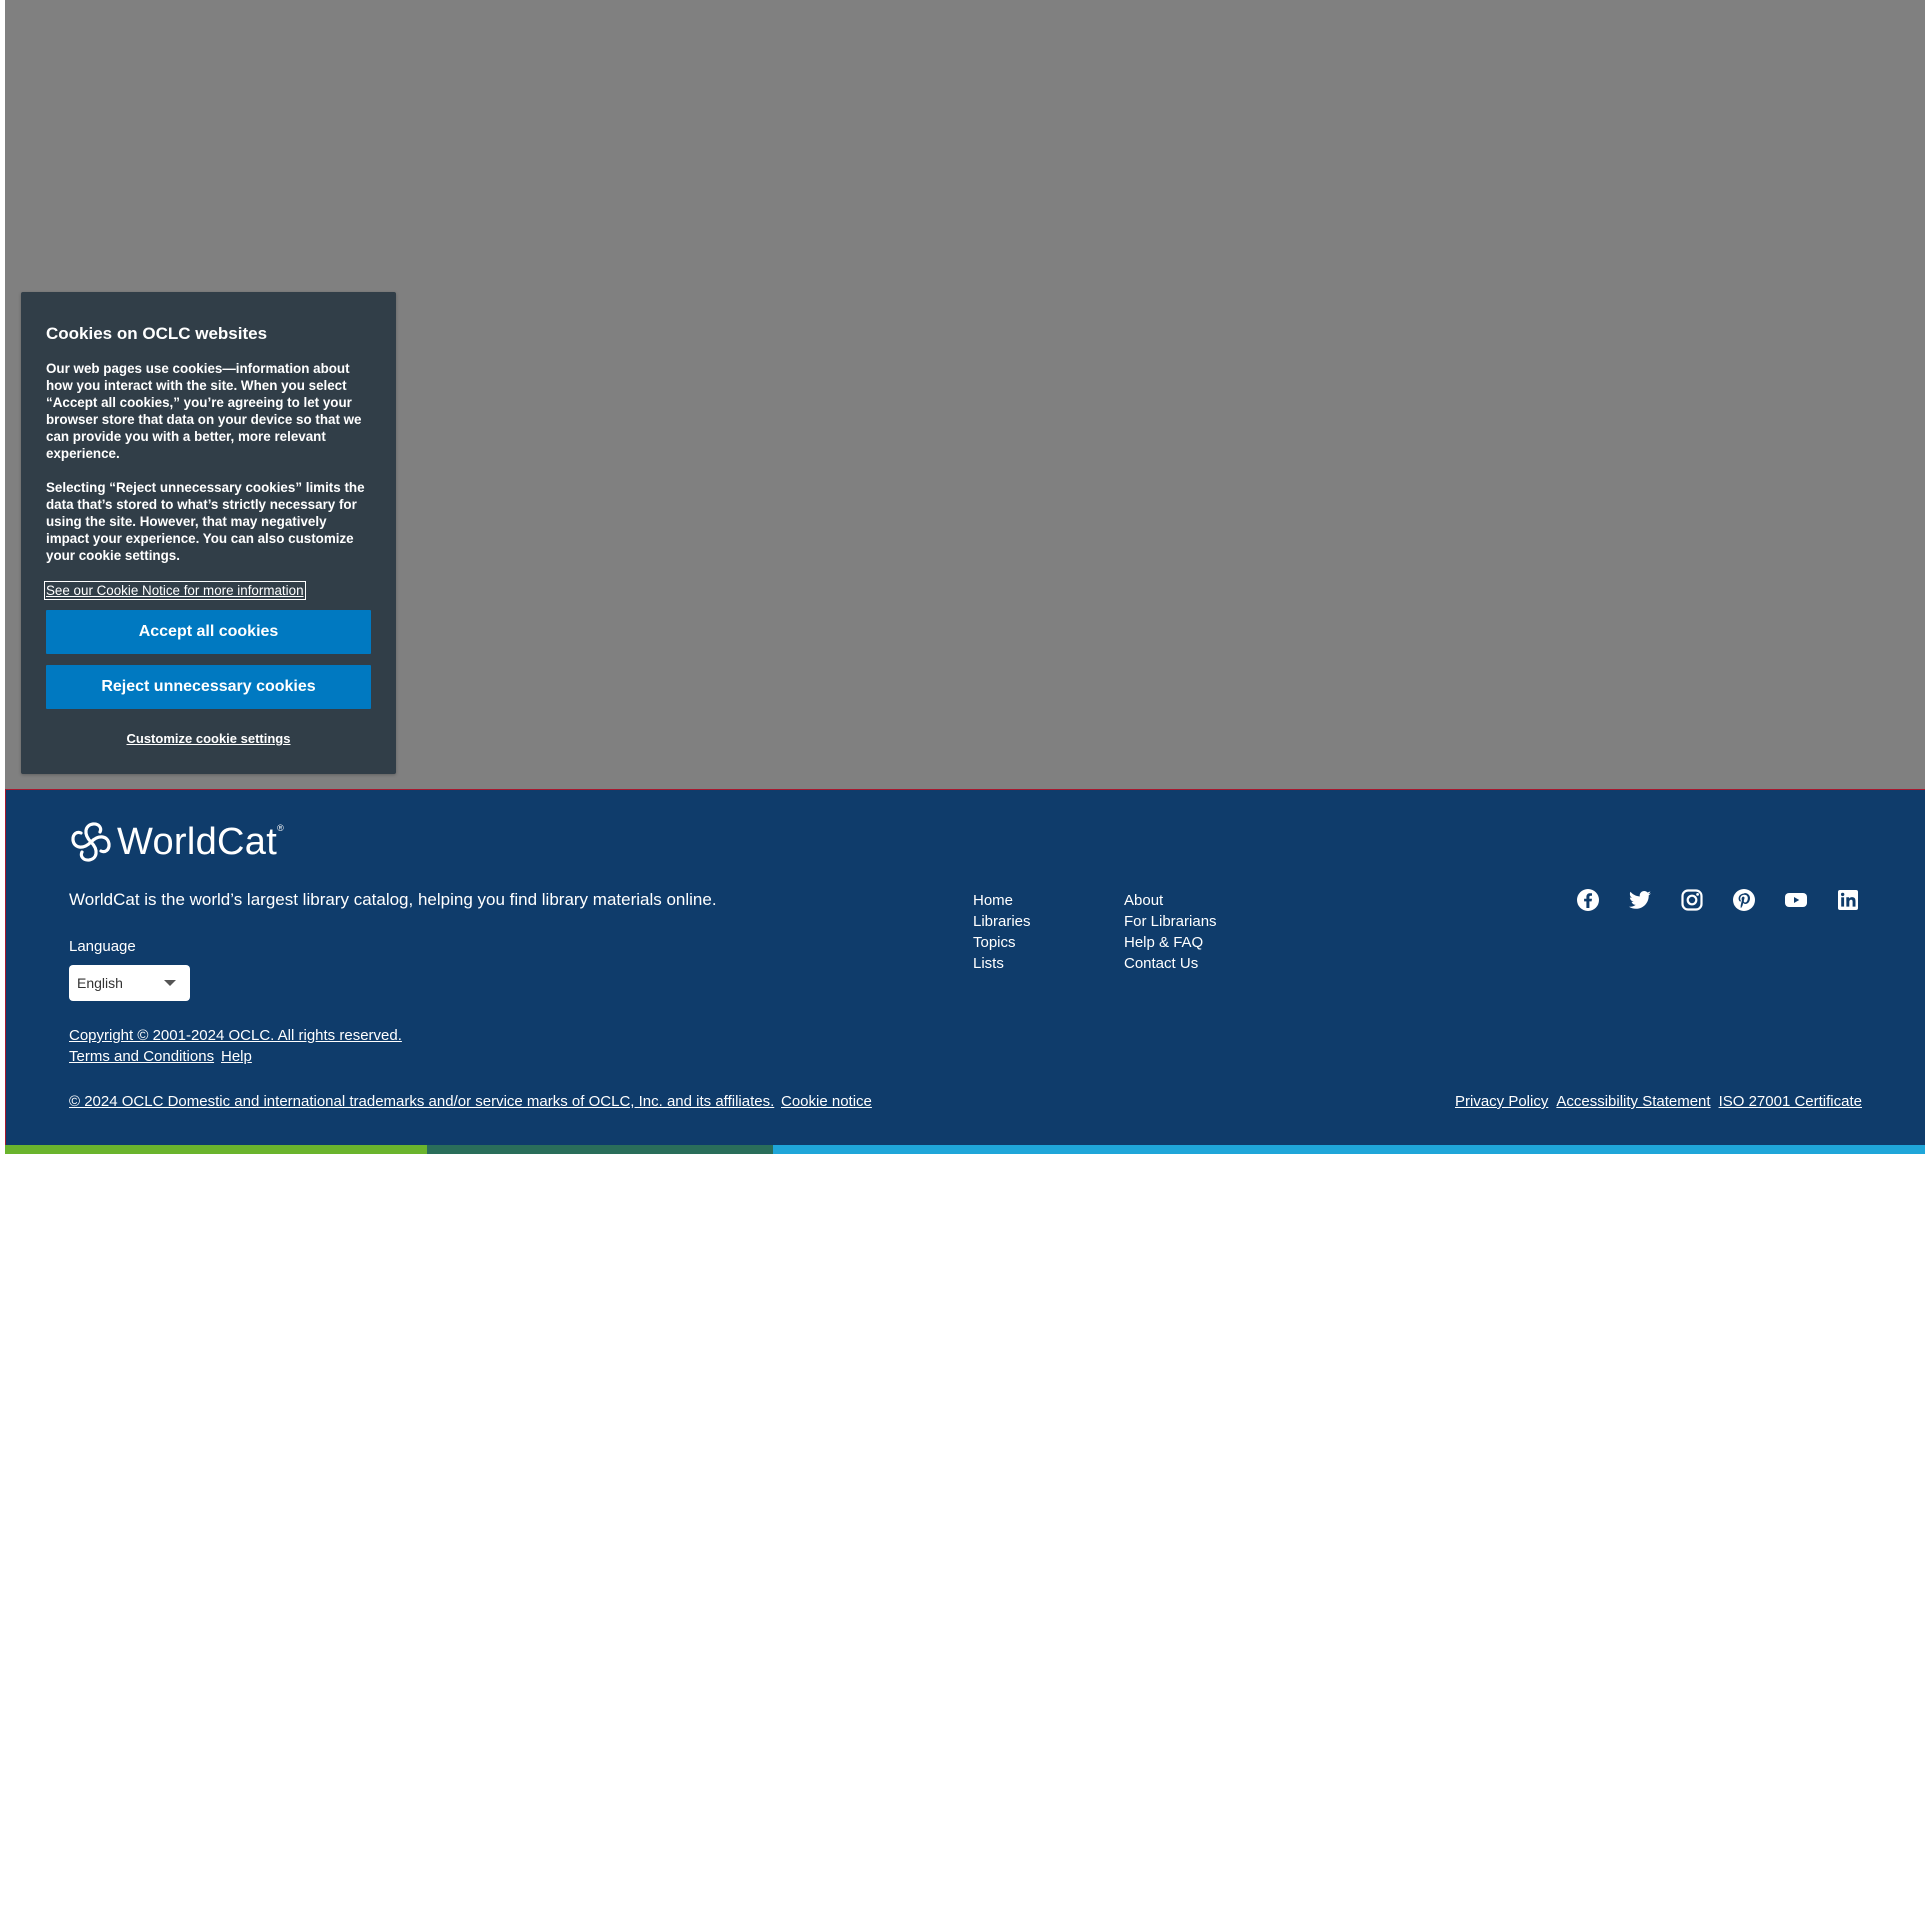 The width and height of the screenshot is (1930, 1930). I want to click on worldcat-logo-icon, so click(91, 842).